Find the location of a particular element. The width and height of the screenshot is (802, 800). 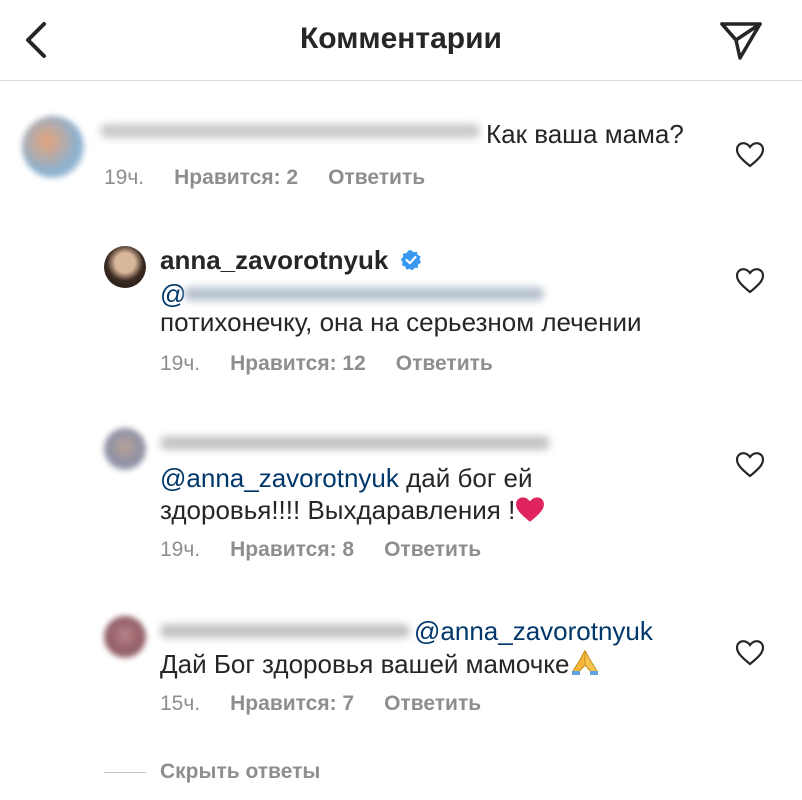

pray-emoji is located at coordinates (585, 665).